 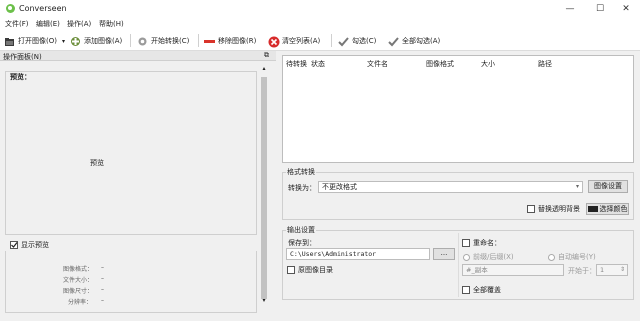 I want to click on column-header-size: 大小, so click(x=488, y=64).